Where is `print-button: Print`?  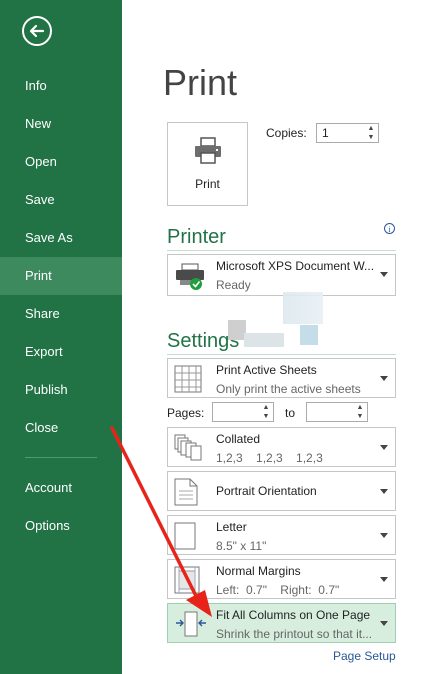 print-button: Print is located at coordinates (207, 164).